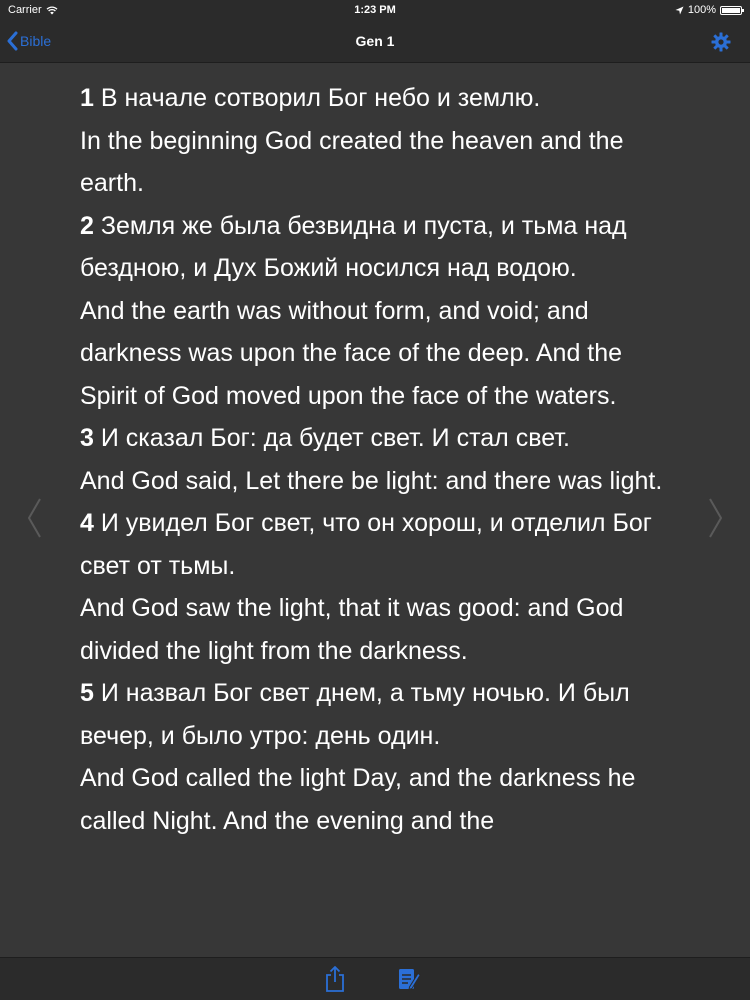 This screenshot has height=1000, width=750. I want to click on status-right: 100%, so click(709, 10).